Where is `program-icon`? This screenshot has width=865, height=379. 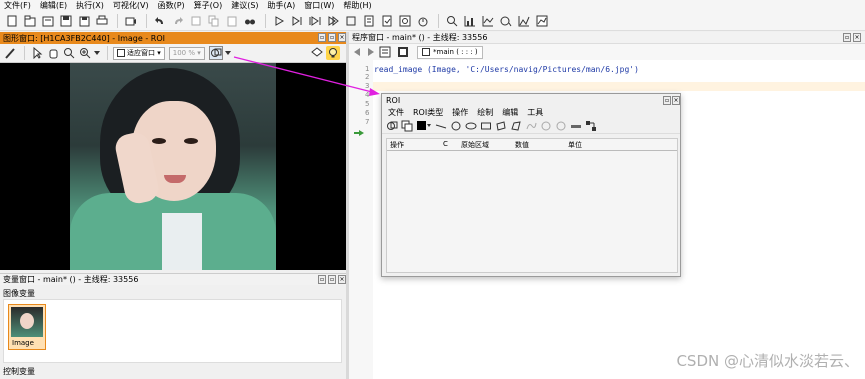
program-icon is located at coordinates (387, 21).